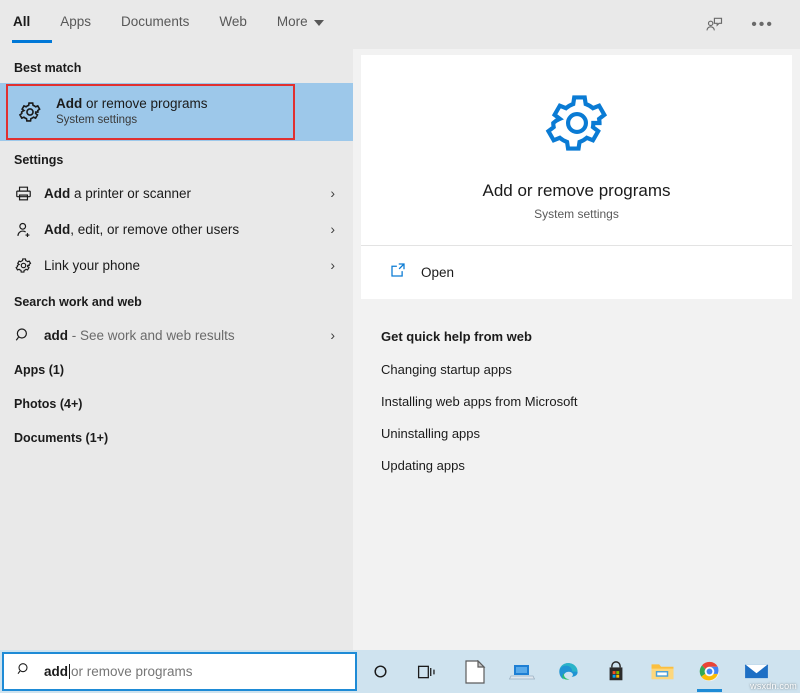 The height and width of the screenshot is (693, 800). What do you see at coordinates (479, 401) in the screenshot?
I see `help-link-installing-web-apps: Installing web apps from Microsoft` at bounding box center [479, 401].